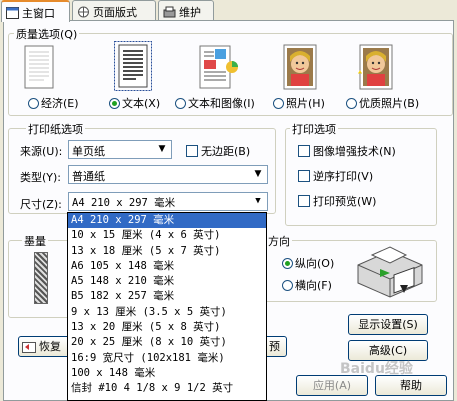 This screenshot has height=401, width=457. I want to click on tab-main-window: 主窗口, so click(35, 11).